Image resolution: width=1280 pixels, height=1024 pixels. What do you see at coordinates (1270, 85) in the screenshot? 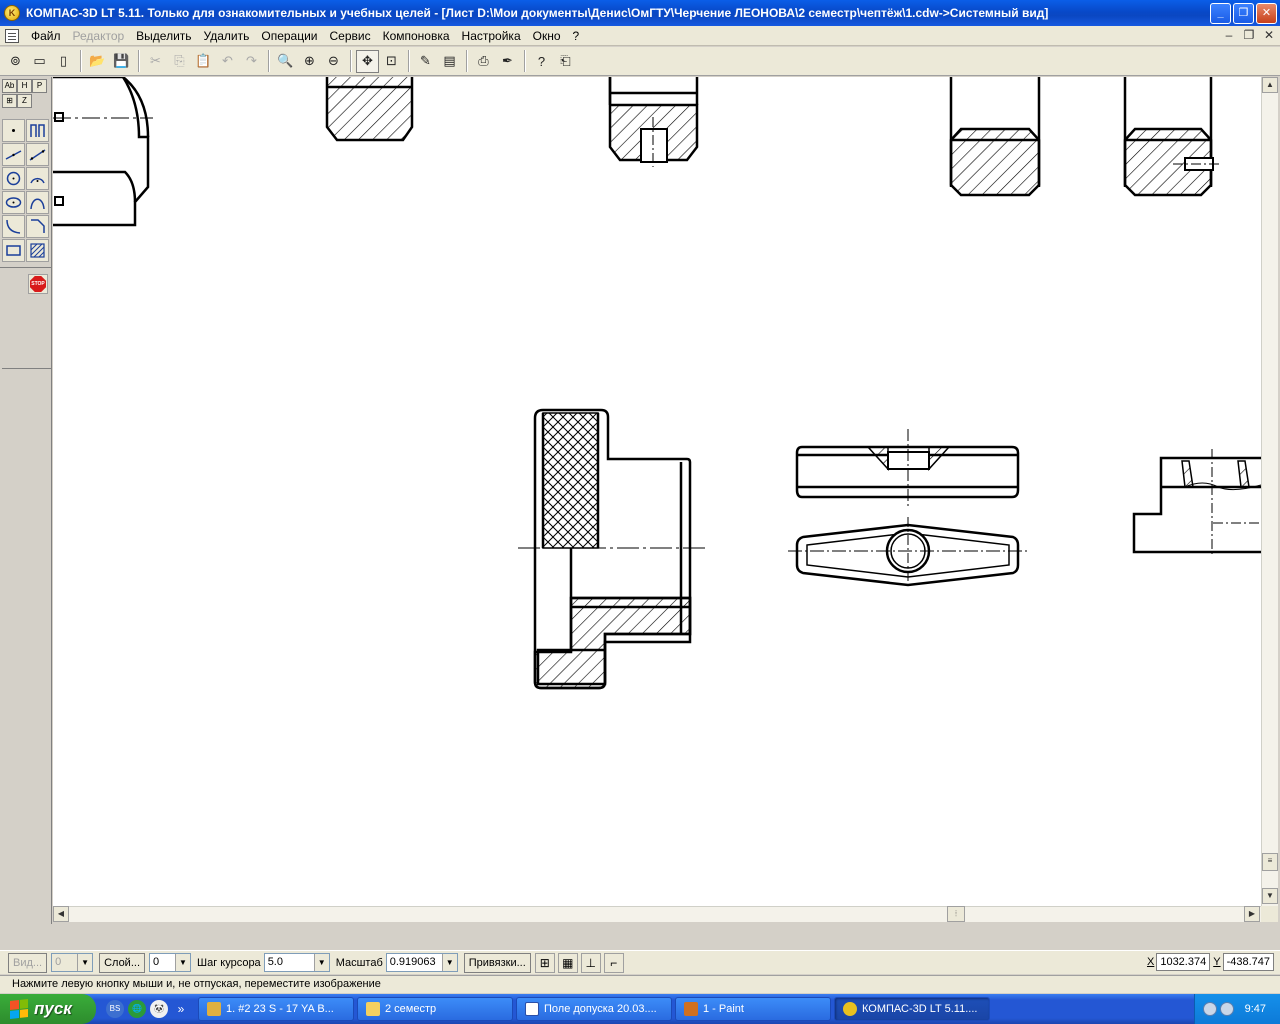
I see `scroll-up-icon: ▲` at bounding box center [1270, 85].